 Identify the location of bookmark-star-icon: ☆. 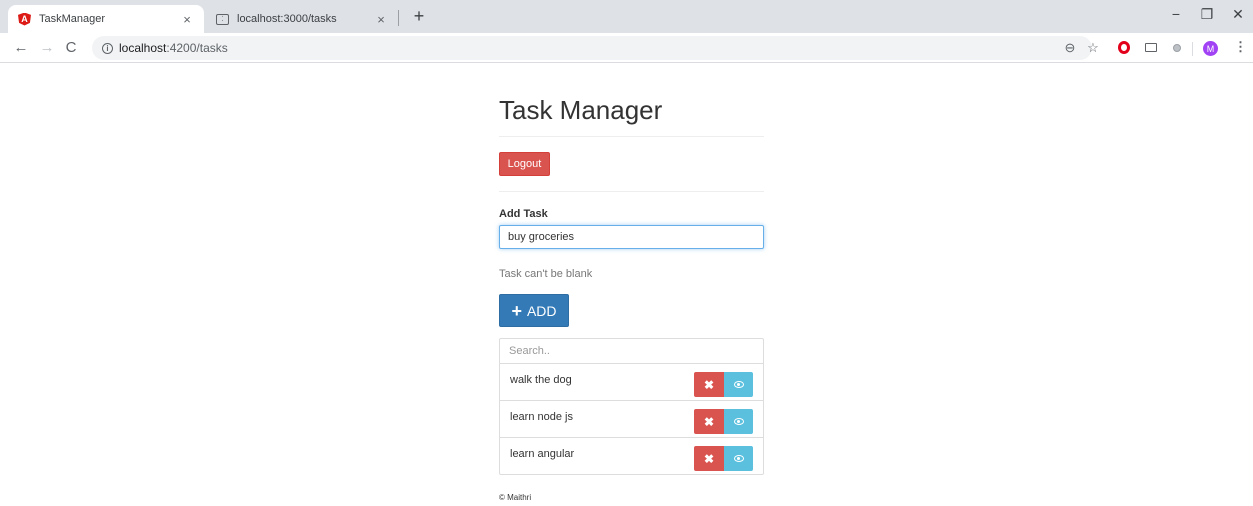
(1093, 48).